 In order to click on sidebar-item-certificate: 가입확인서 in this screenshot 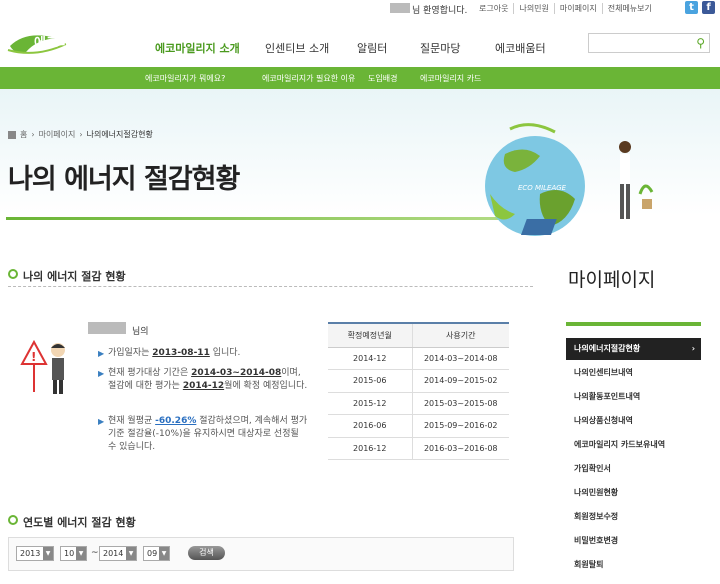, I will do `click(633, 469)`.